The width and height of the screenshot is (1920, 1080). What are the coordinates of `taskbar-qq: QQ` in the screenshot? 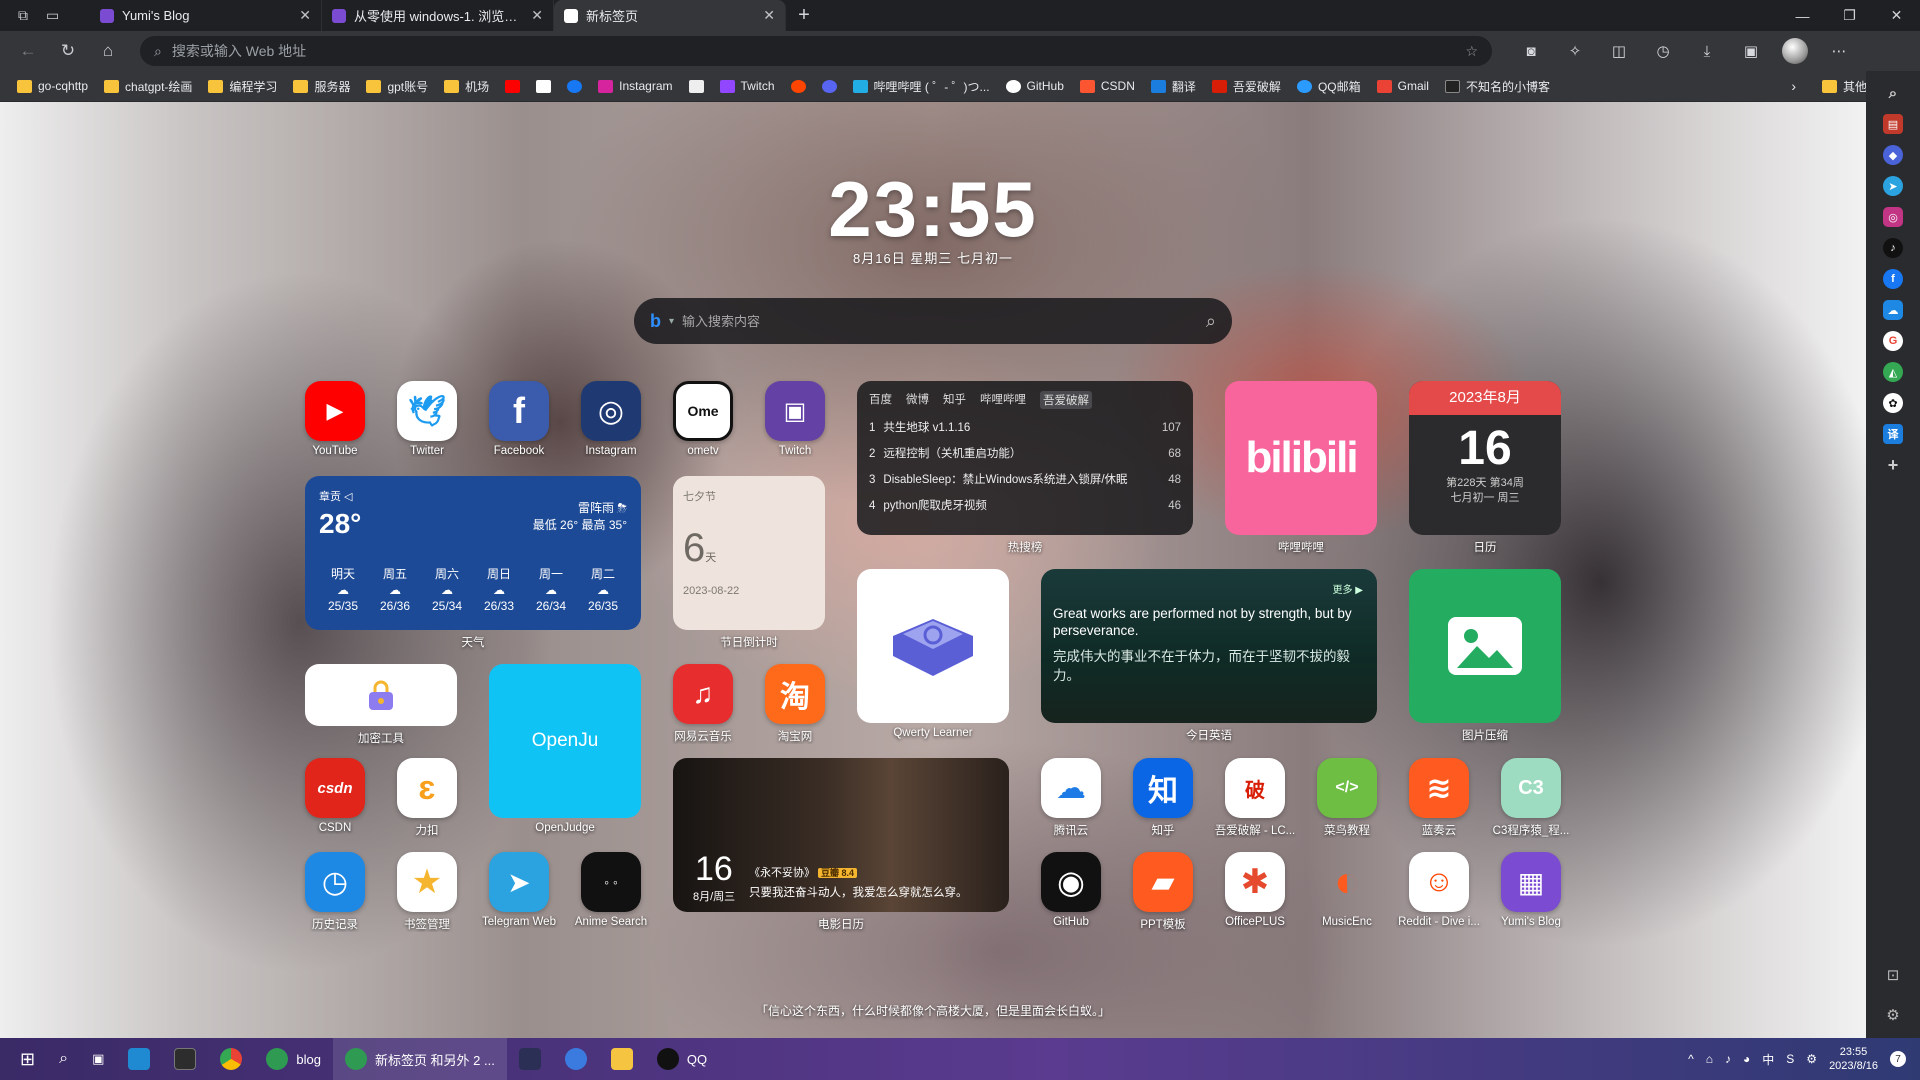 It's located at (682, 1059).